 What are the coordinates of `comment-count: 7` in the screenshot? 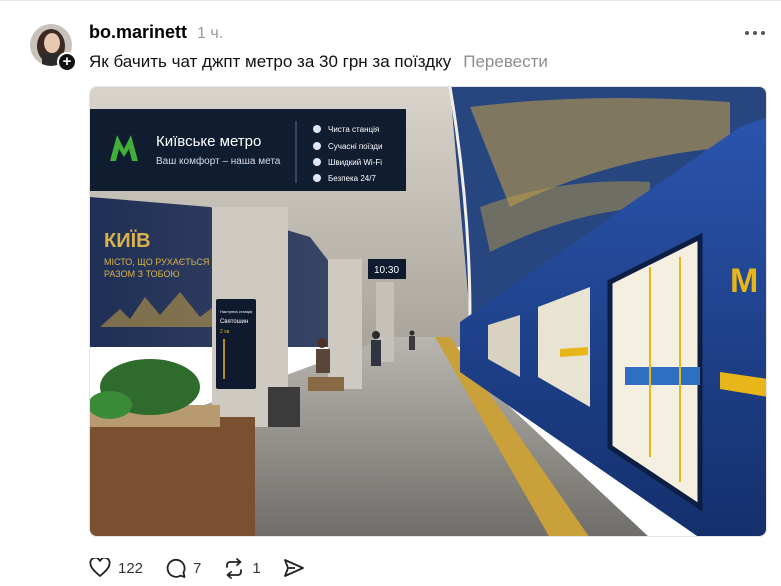 It's located at (197, 568).